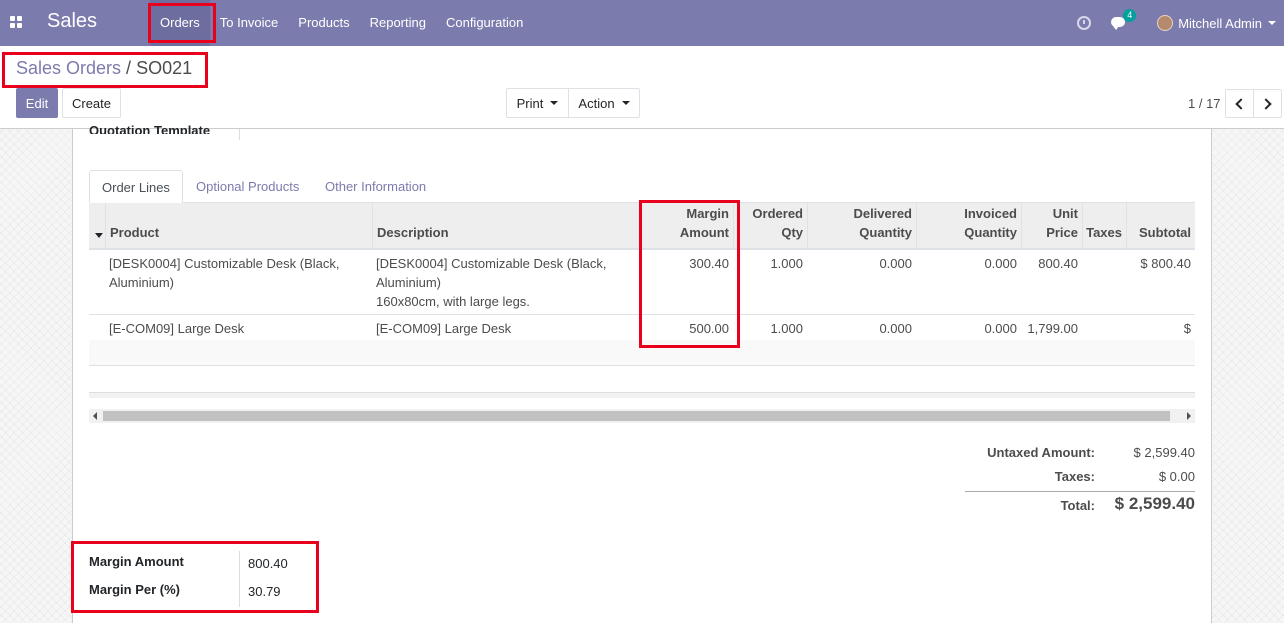  Describe the element at coordinates (91, 103) in the screenshot. I see `create-button: Create` at that location.